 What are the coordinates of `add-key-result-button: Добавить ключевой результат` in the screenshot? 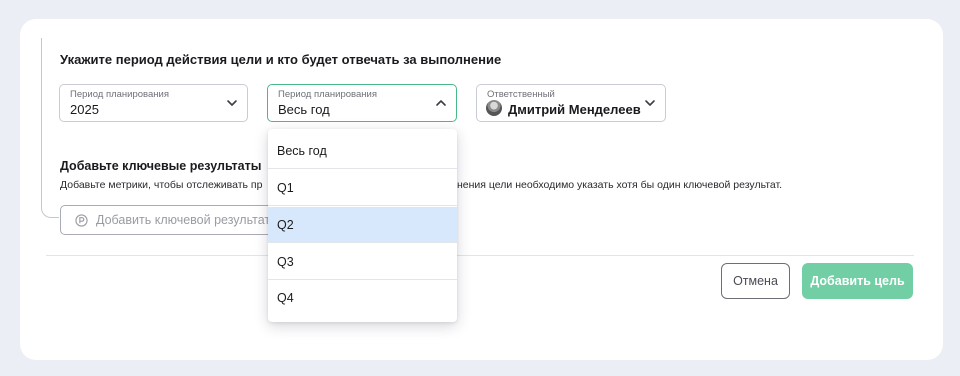 It's located at (180, 220).